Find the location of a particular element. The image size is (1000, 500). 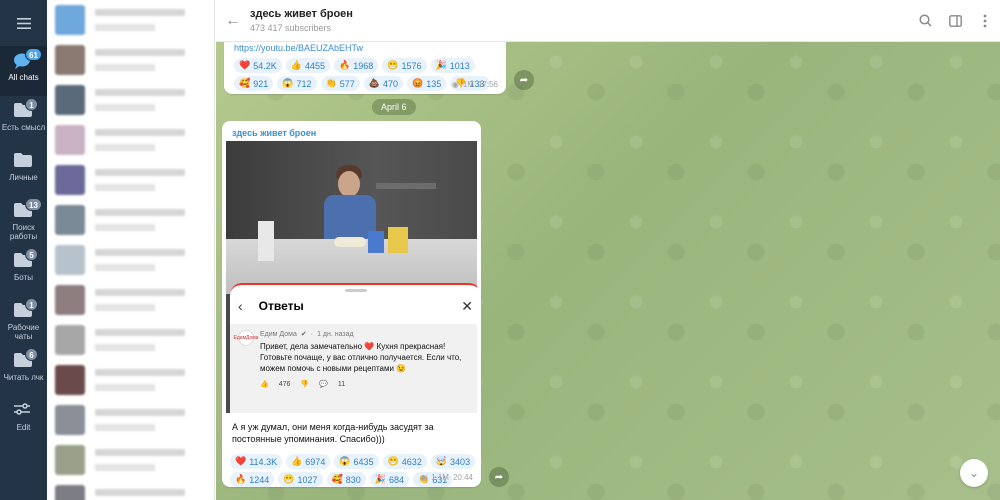

reaction-count: 712 is located at coordinates (304, 83).